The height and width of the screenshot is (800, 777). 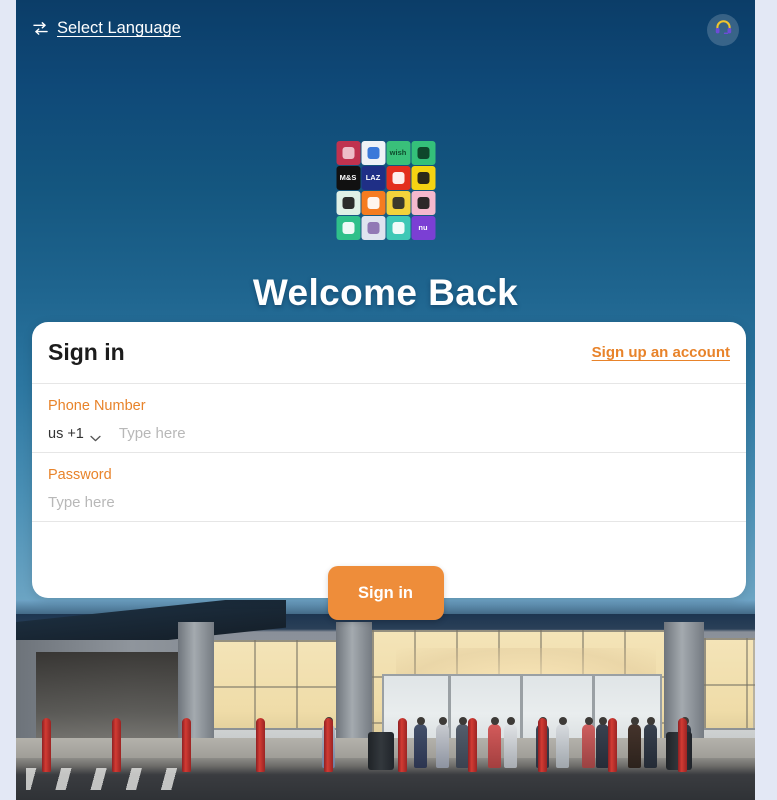 What do you see at coordinates (373, 178) in the screenshot?
I see `lazada-app-icon: LAZ` at bounding box center [373, 178].